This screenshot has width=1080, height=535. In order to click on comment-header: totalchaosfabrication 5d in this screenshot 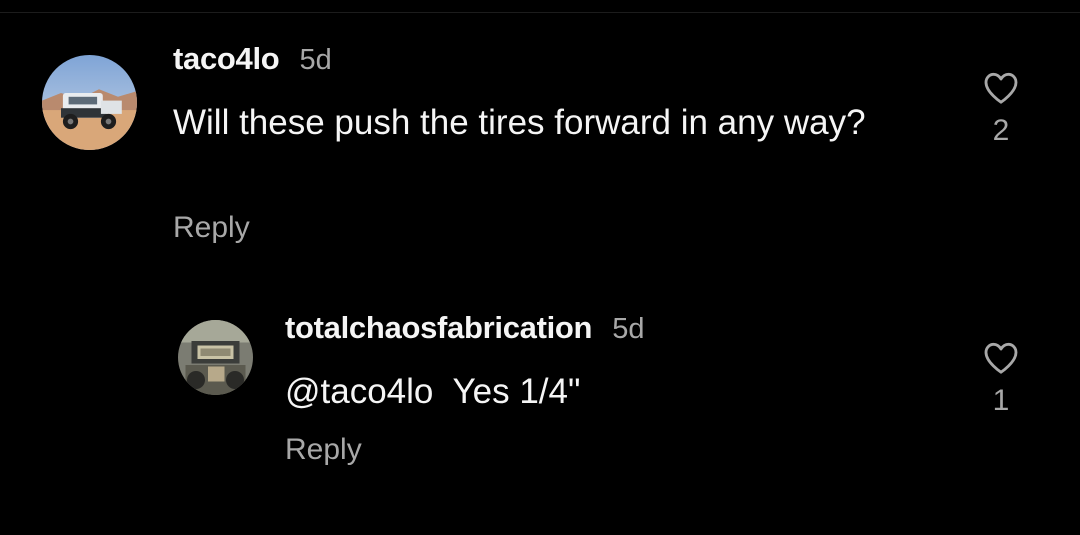, I will do `click(464, 328)`.